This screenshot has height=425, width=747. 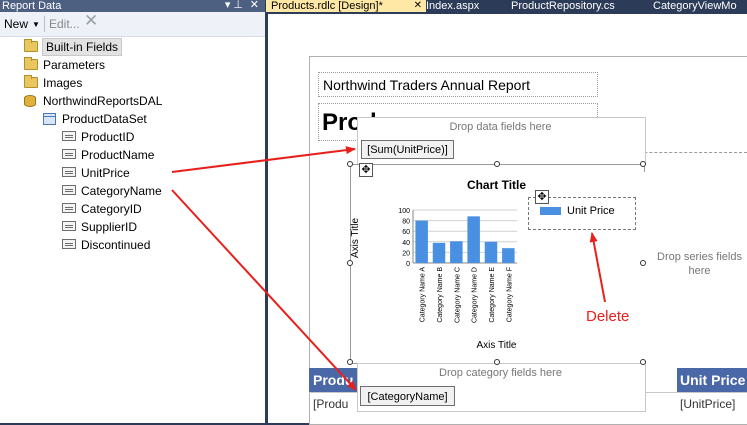 What do you see at coordinates (500, 373) in the screenshot?
I see `category-fields-hint: Drop category fields here` at bounding box center [500, 373].